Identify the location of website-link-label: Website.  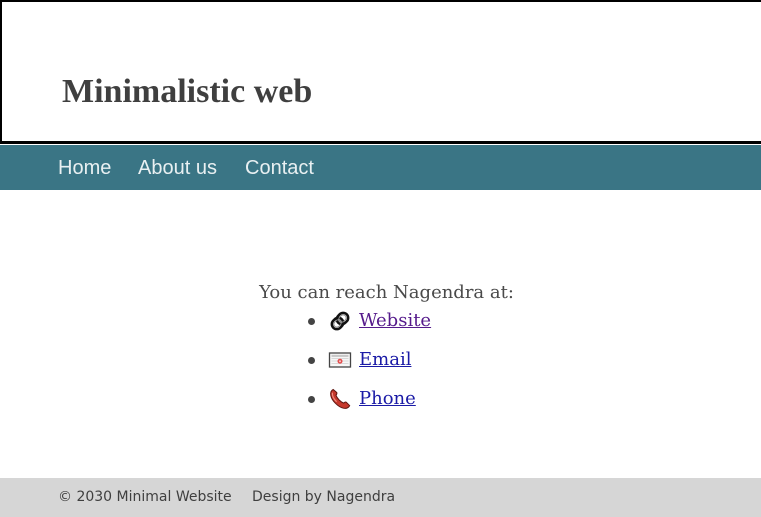
(395, 320).